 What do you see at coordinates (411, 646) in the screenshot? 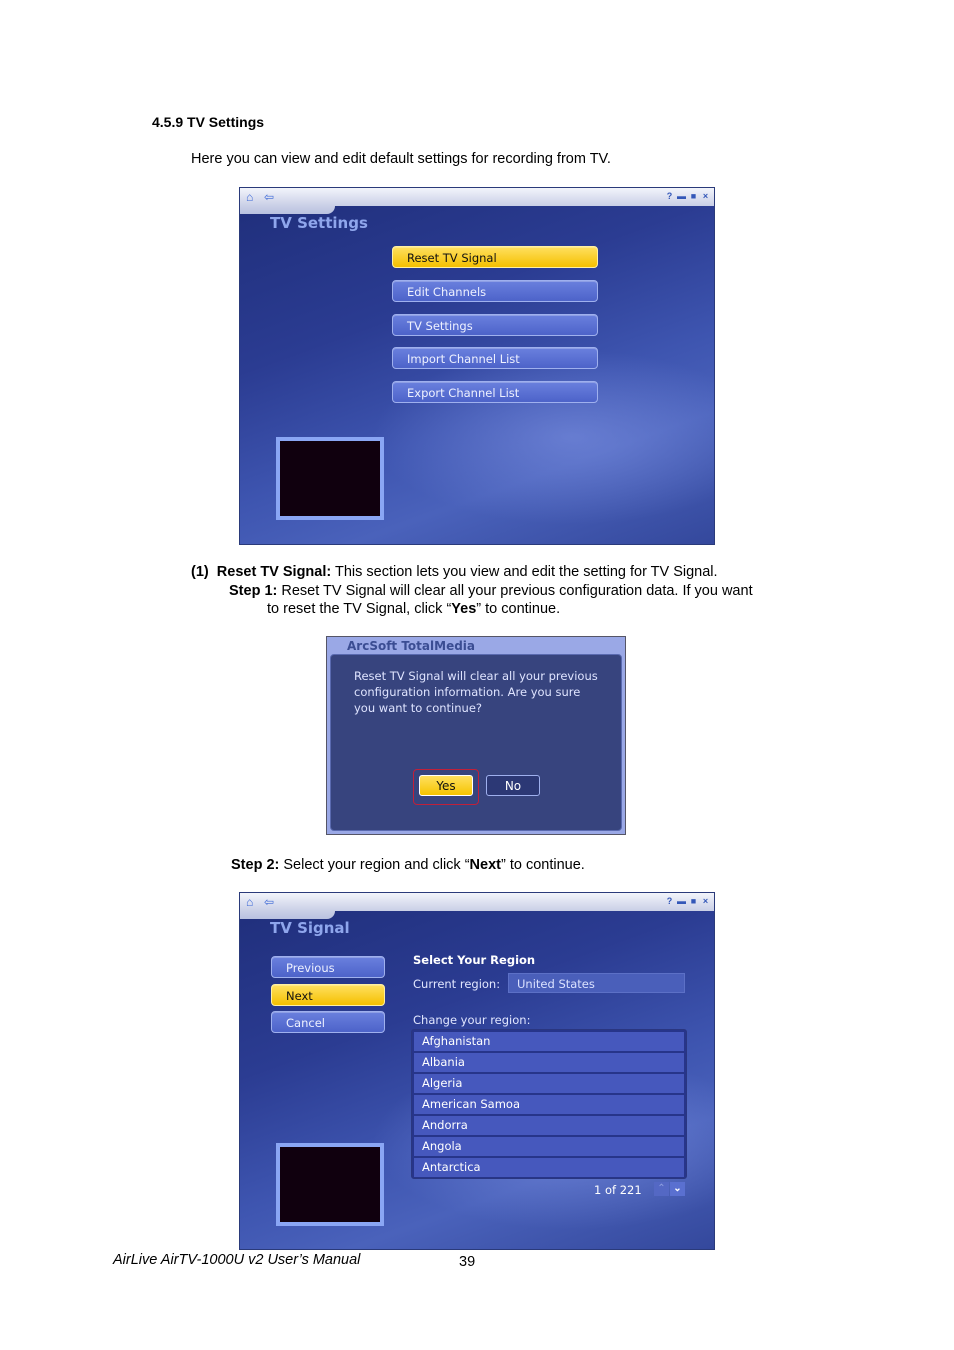
I see `dialog-title: ArcSoft TotalMedia` at bounding box center [411, 646].